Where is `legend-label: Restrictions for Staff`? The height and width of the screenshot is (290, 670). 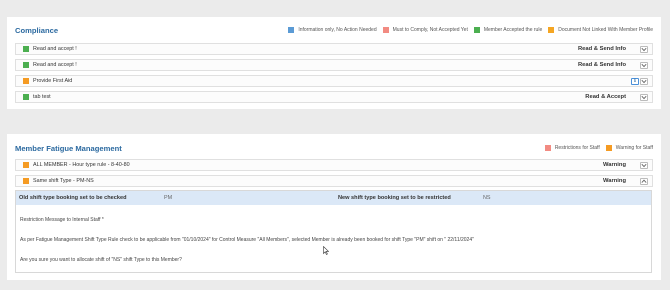 legend-label: Restrictions for Staff is located at coordinates (577, 148).